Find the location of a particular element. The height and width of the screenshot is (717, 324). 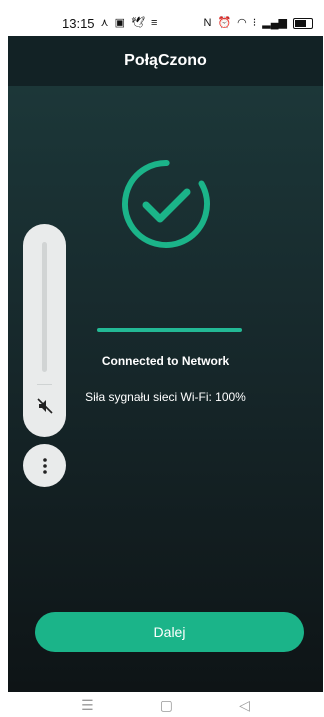

volume-panel is located at coordinates (44, 330).